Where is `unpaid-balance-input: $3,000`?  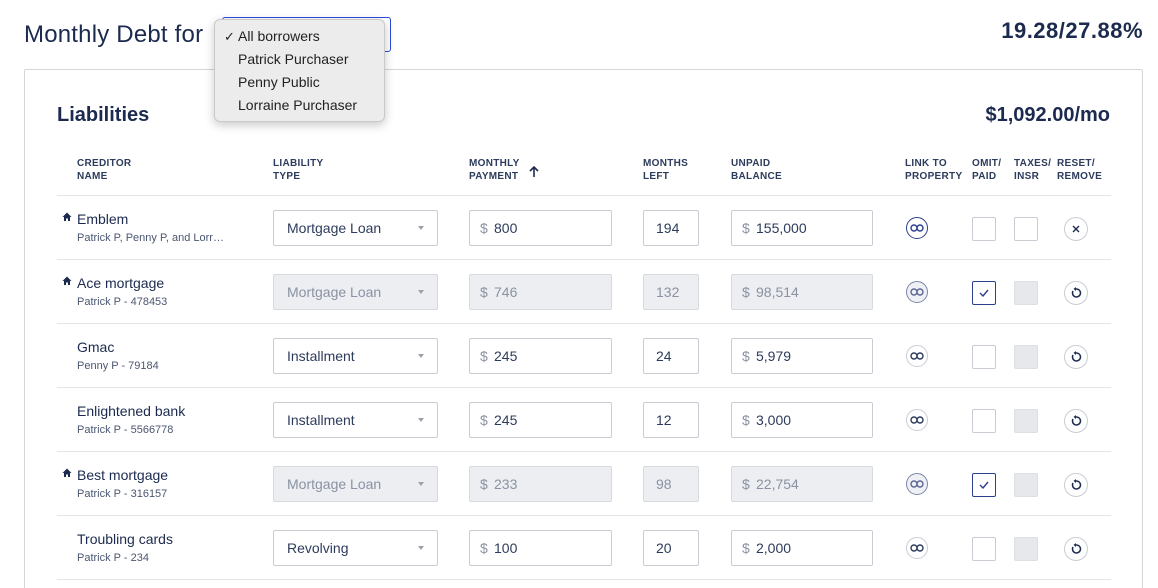 unpaid-balance-input: $3,000 is located at coordinates (802, 420).